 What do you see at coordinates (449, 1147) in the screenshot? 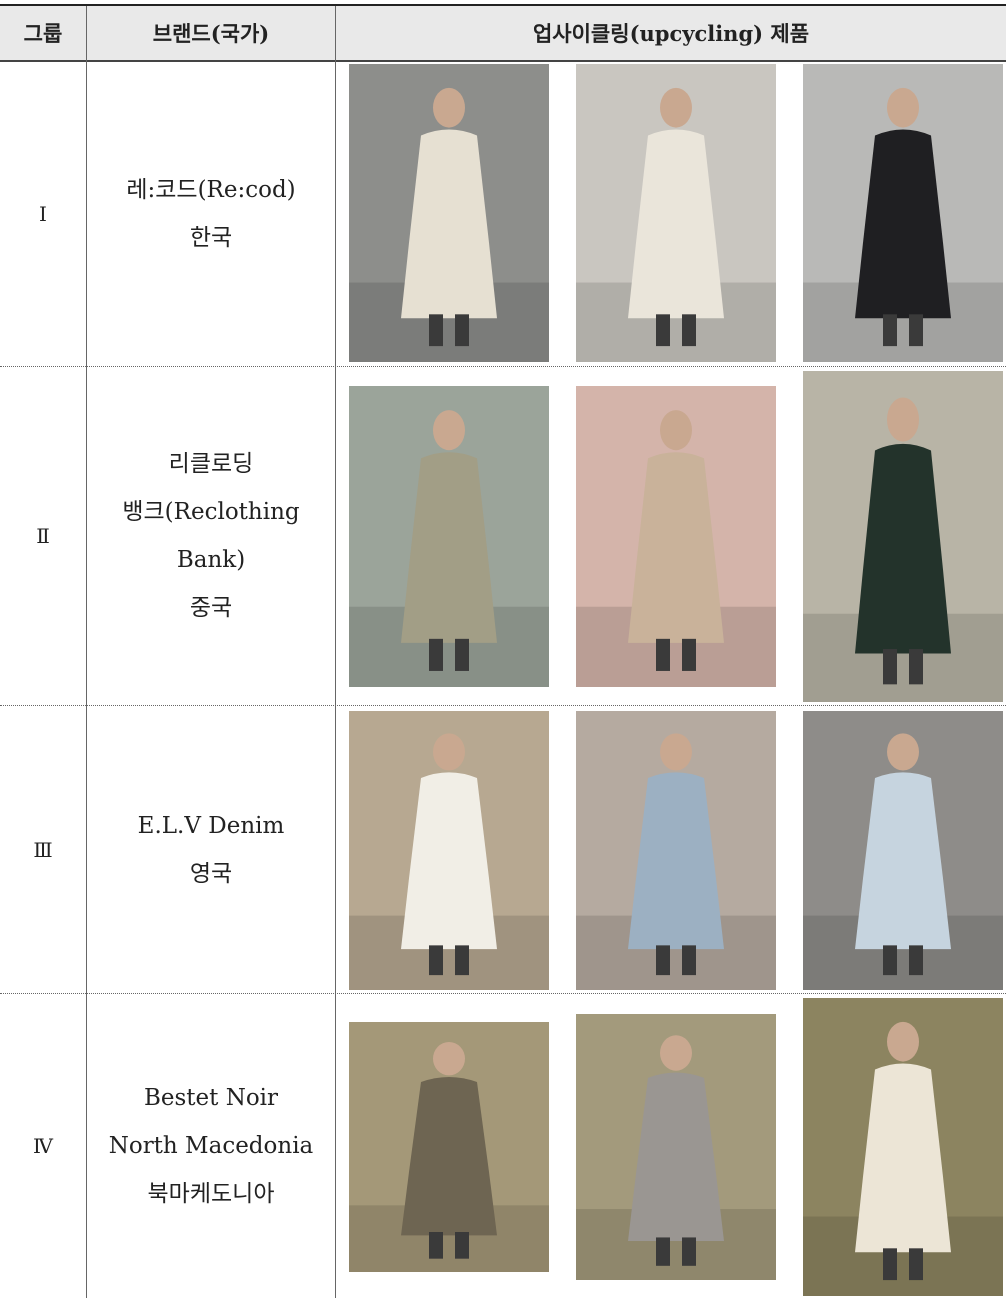
I see `checked-jacket-field-photo` at bounding box center [449, 1147].